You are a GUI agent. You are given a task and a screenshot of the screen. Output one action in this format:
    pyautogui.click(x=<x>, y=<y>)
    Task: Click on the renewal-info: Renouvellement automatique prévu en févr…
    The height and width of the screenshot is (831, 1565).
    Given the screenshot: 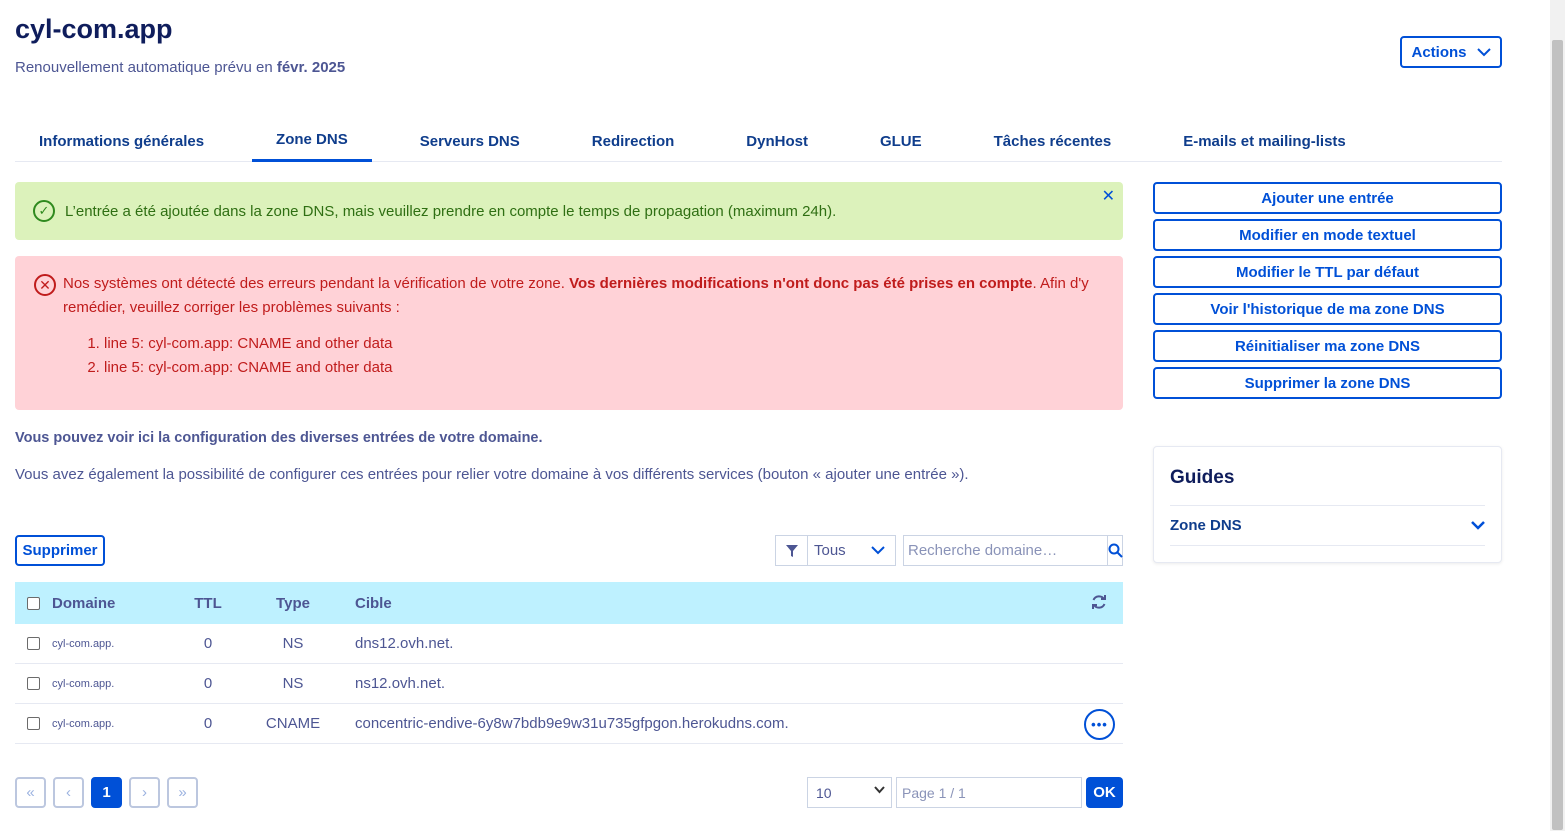 What is the action you would take?
    pyautogui.click(x=180, y=67)
    